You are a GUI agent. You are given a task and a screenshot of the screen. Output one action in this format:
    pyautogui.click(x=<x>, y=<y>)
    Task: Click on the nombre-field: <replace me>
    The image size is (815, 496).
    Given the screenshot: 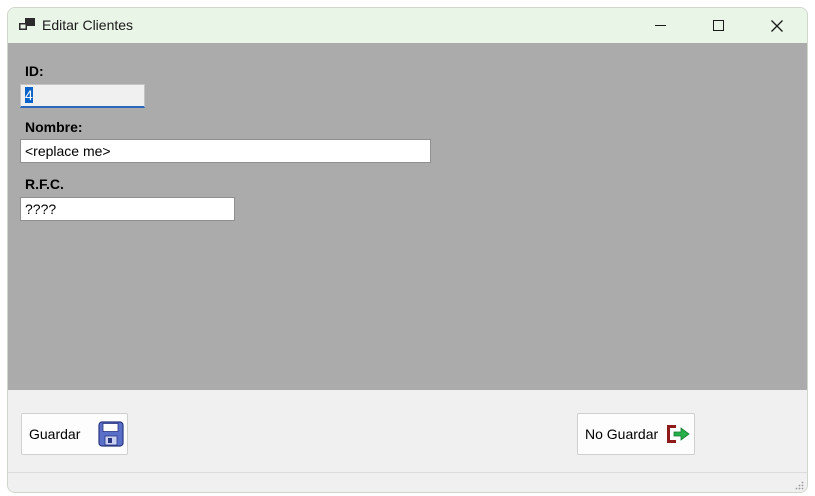 What is the action you would take?
    pyautogui.click(x=225, y=151)
    